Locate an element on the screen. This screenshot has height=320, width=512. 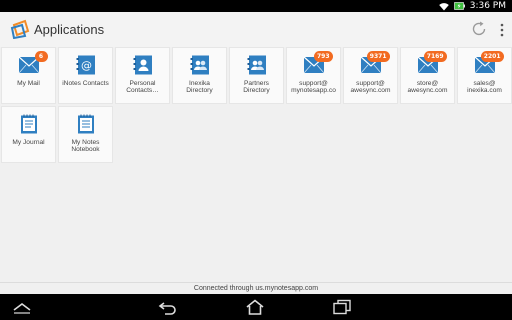
home-icon is located at coordinates (255, 307).